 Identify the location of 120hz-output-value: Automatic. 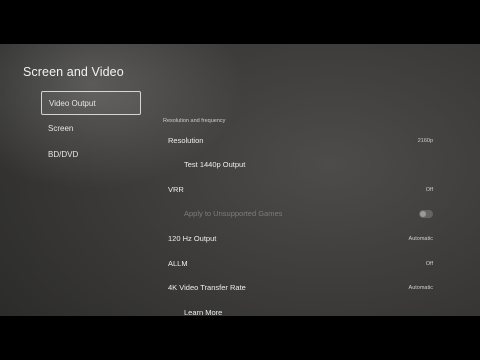
(420, 239).